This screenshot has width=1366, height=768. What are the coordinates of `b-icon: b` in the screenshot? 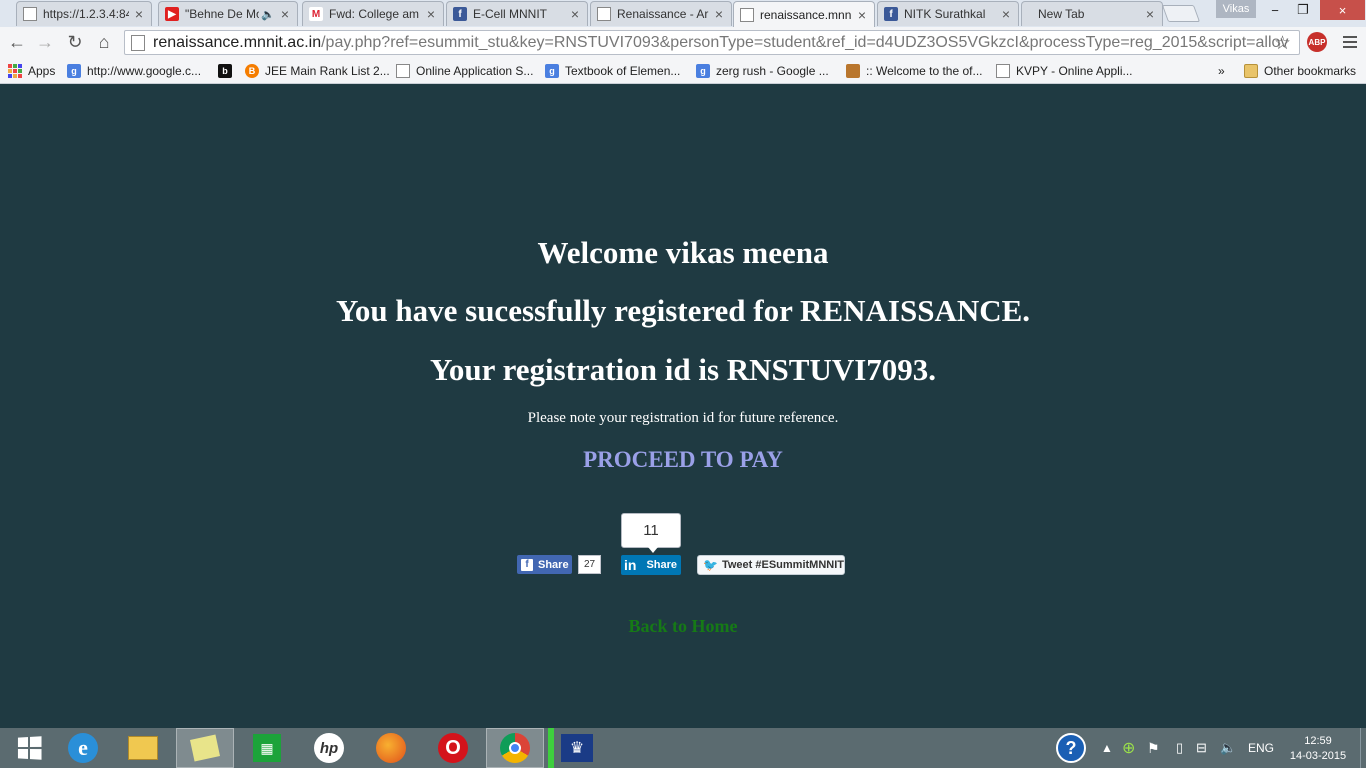 It's located at (225, 71).